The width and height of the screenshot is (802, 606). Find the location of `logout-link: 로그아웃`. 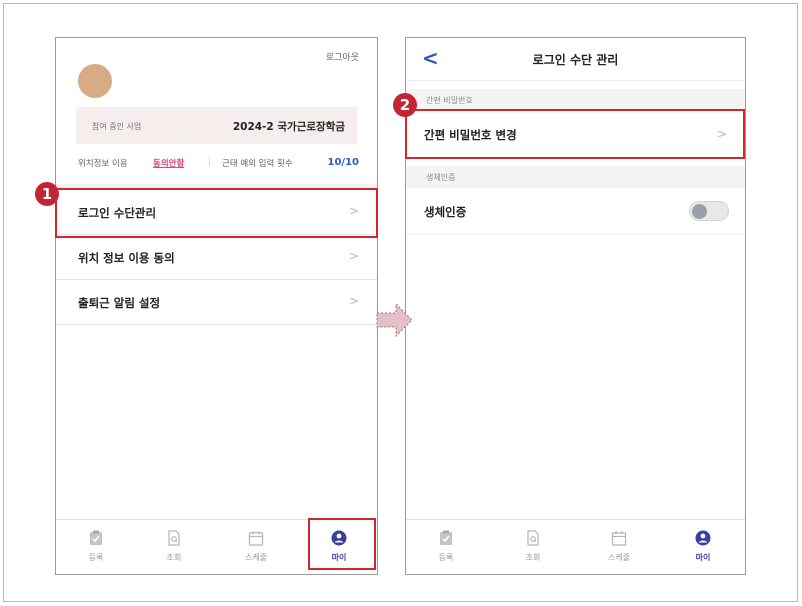

logout-link: 로그아웃 is located at coordinates (342, 56).